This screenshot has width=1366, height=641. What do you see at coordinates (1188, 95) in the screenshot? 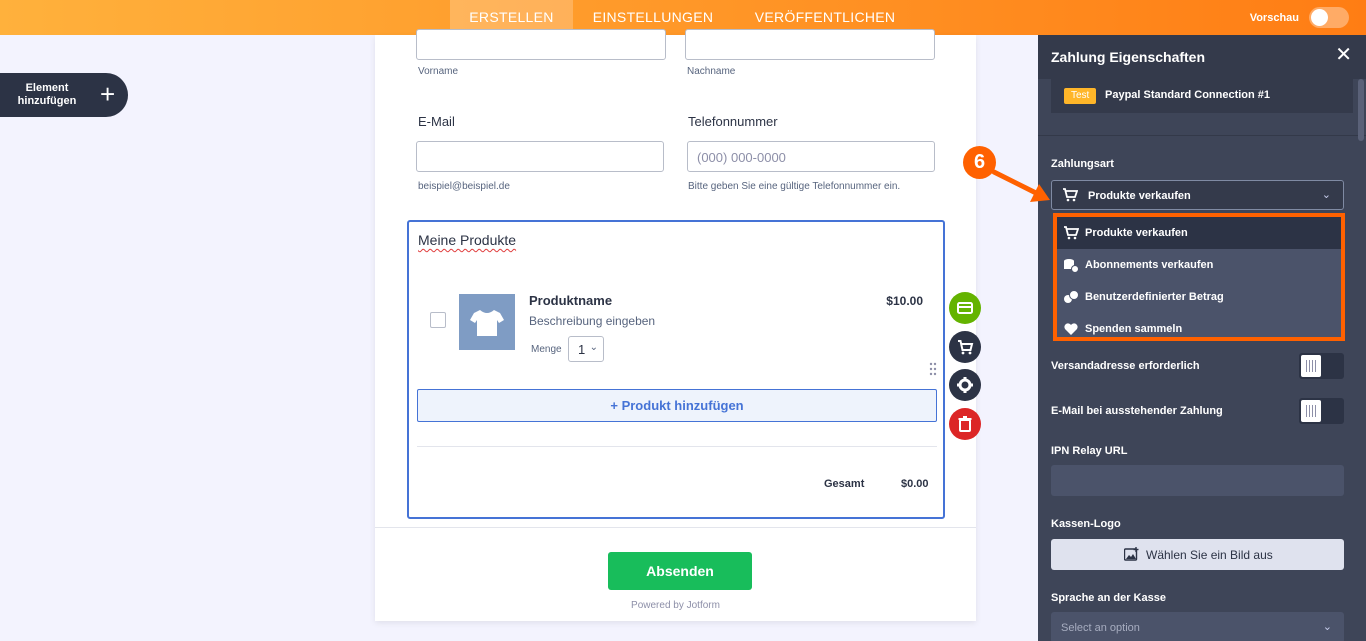
I see `connection-name: Paypal Standard Connection #1` at bounding box center [1188, 95].